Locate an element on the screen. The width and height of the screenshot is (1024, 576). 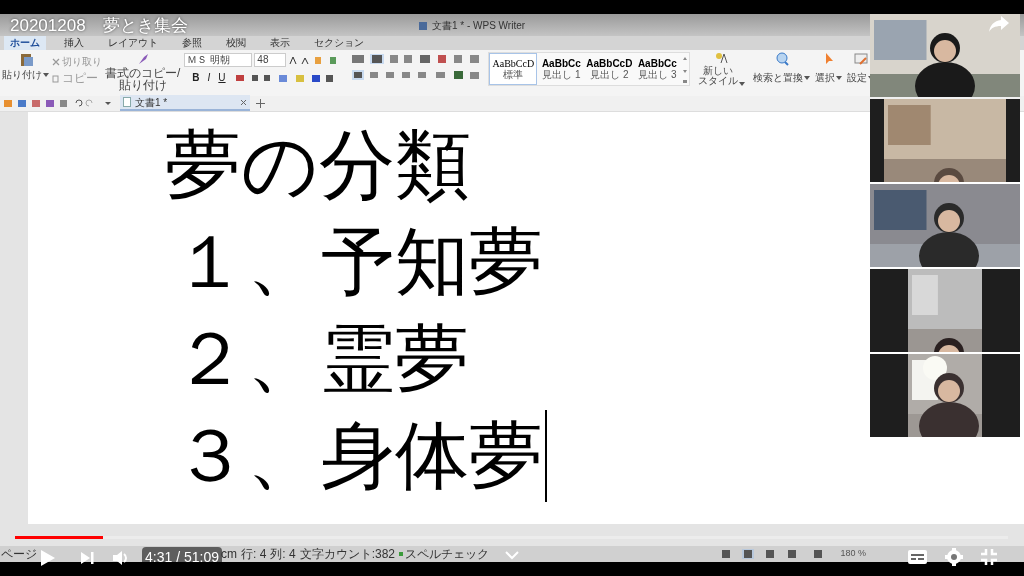
volume-icon is located at coordinates (120, 557).